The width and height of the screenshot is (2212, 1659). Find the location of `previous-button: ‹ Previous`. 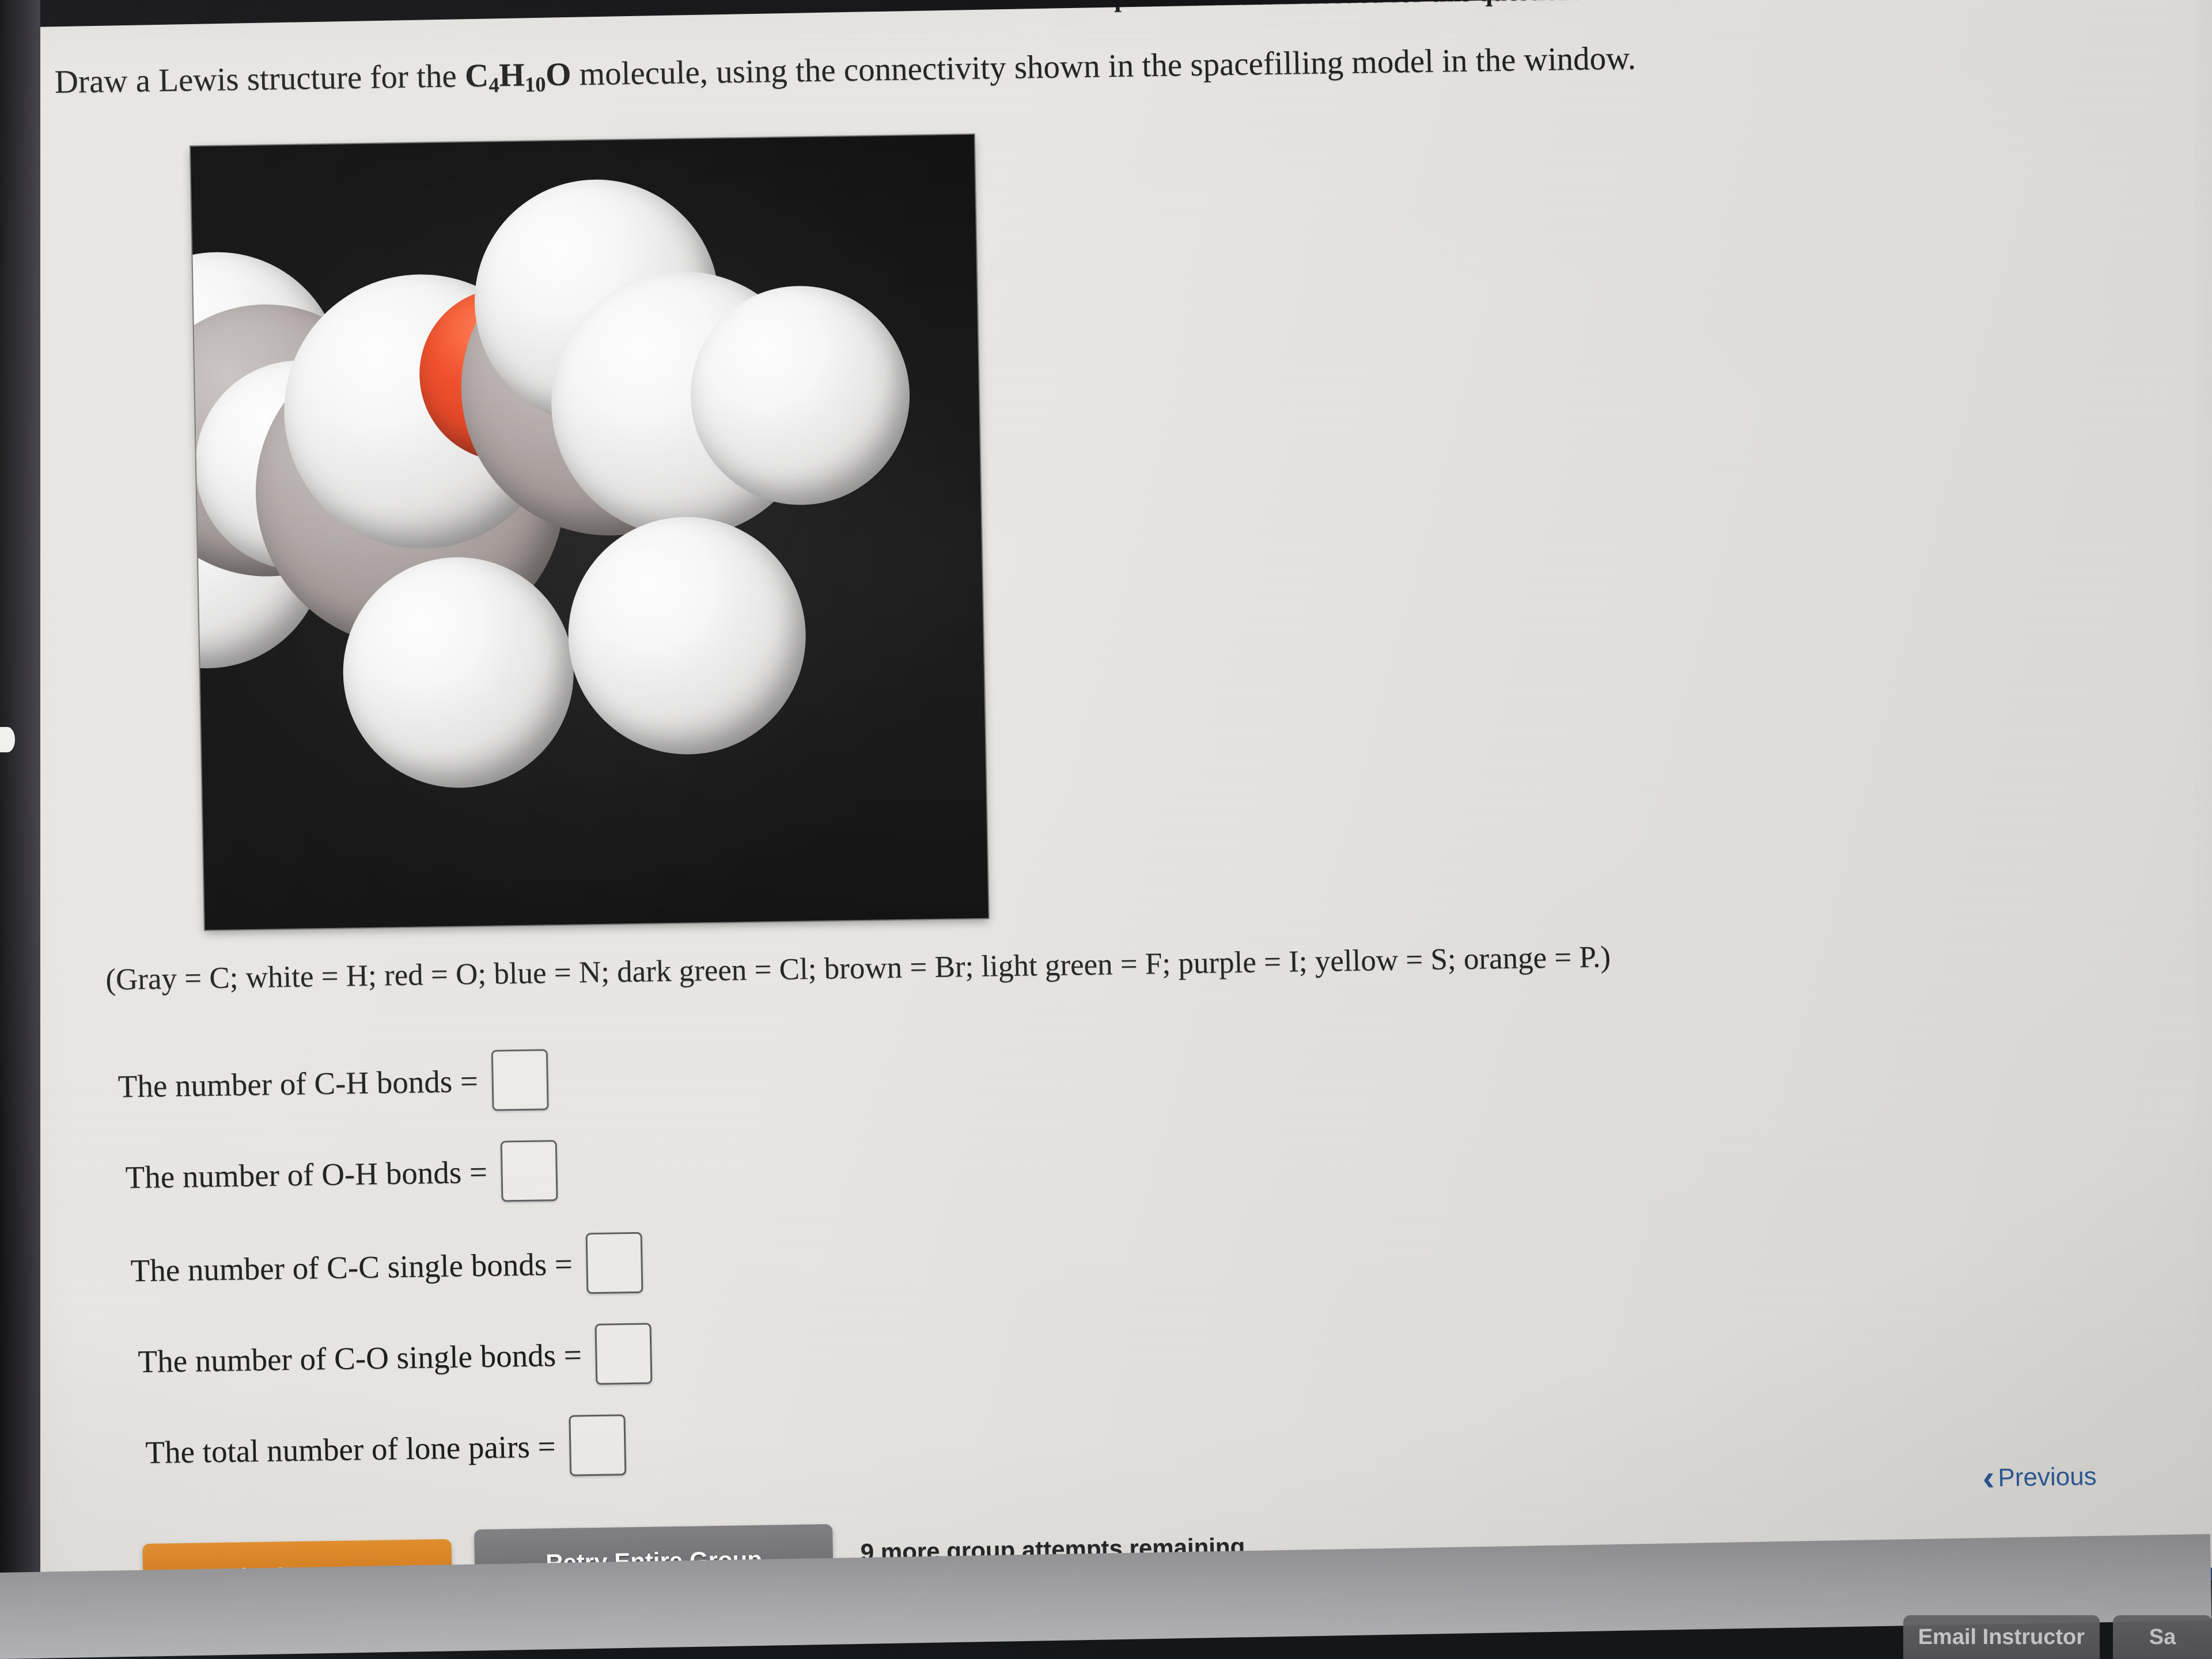

previous-button: ‹ Previous is located at coordinates (2039, 1478).